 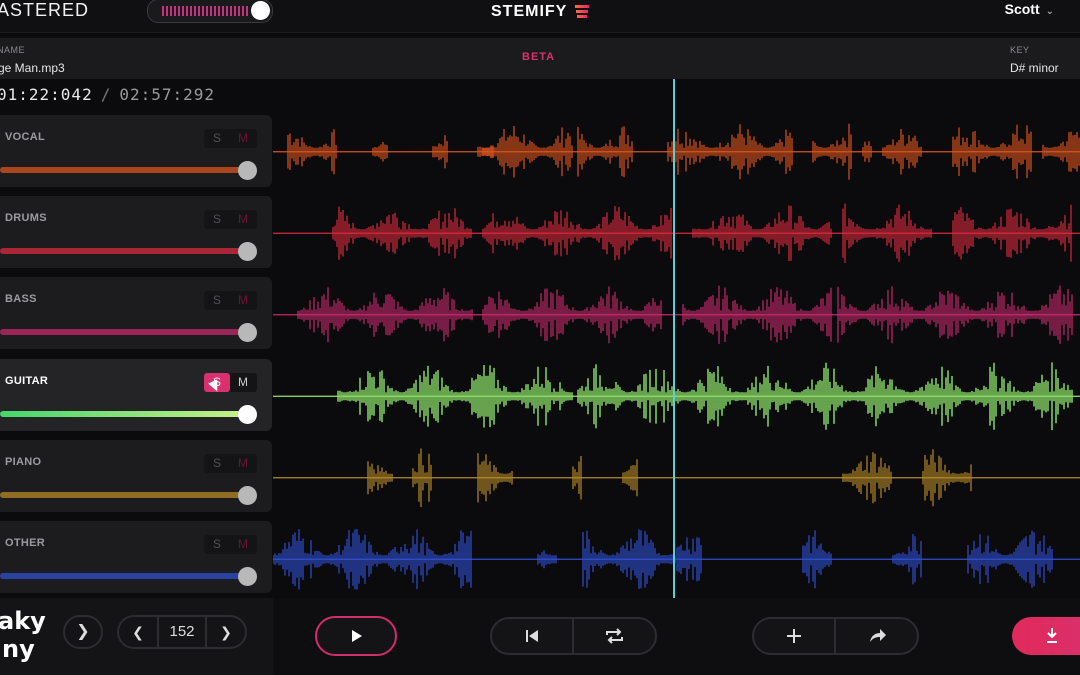 What do you see at coordinates (136, 151) in the screenshot?
I see `track-panel-vocal: VOCAL S M` at bounding box center [136, 151].